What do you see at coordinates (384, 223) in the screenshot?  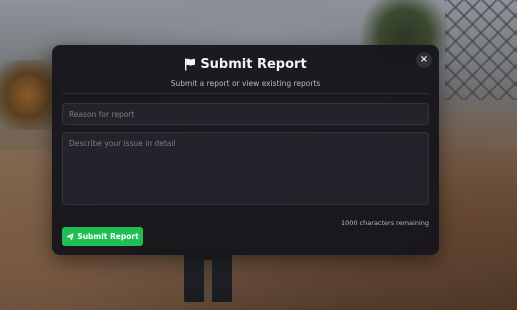 I see `characters-remaining: 1000 characters remaining` at bounding box center [384, 223].